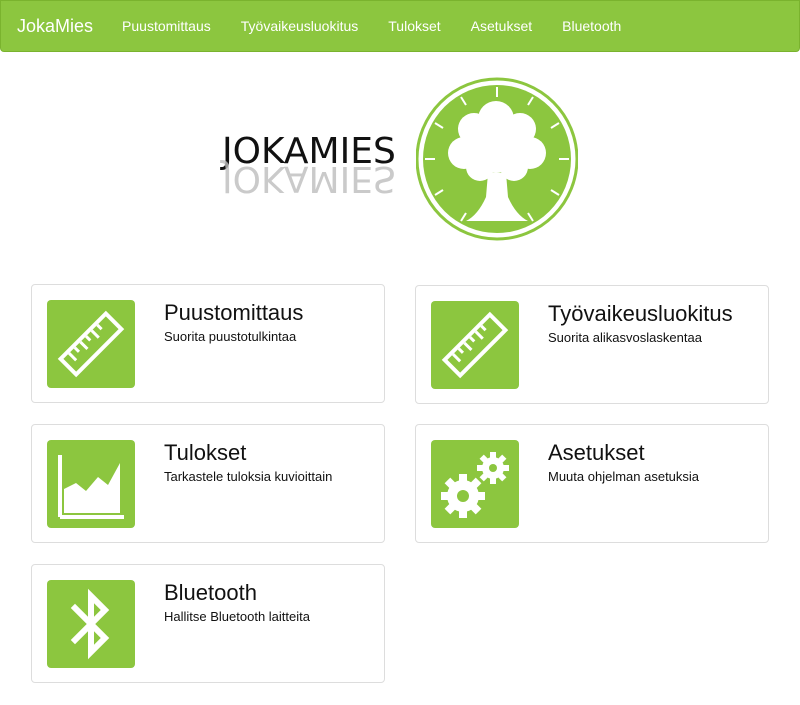  Describe the element at coordinates (248, 476) in the screenshot. I see `card-description: Tarkastele tuloksia kuvioittain` at that location.